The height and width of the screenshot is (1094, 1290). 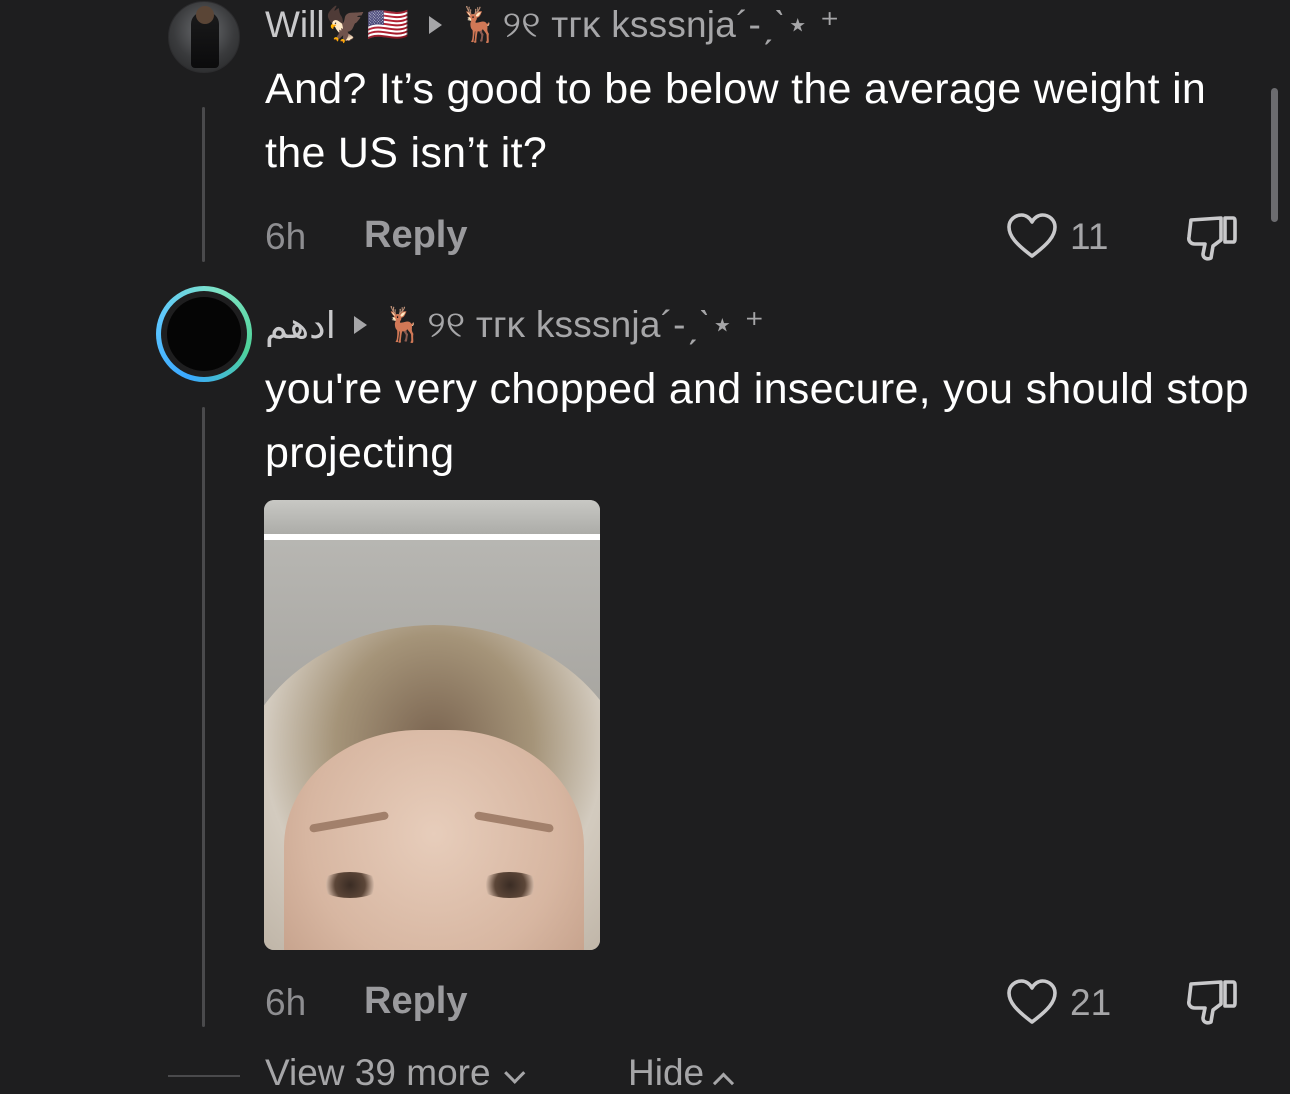 What do you see at coordinates (1091, 1002) in the screenshot?
I see `like-count: 21` at bounding box center [1091, 1002].